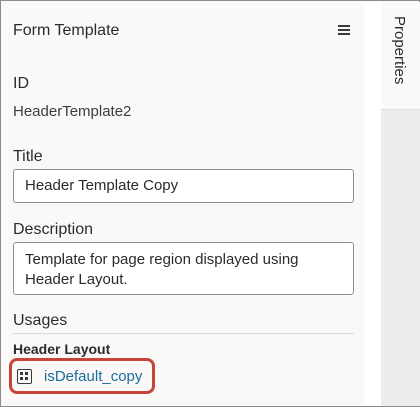  What do you see at coordinates (72, 111) in the screenshot?
I see `id-value: HeaderTemplate2` at bounding box center [72, 111].